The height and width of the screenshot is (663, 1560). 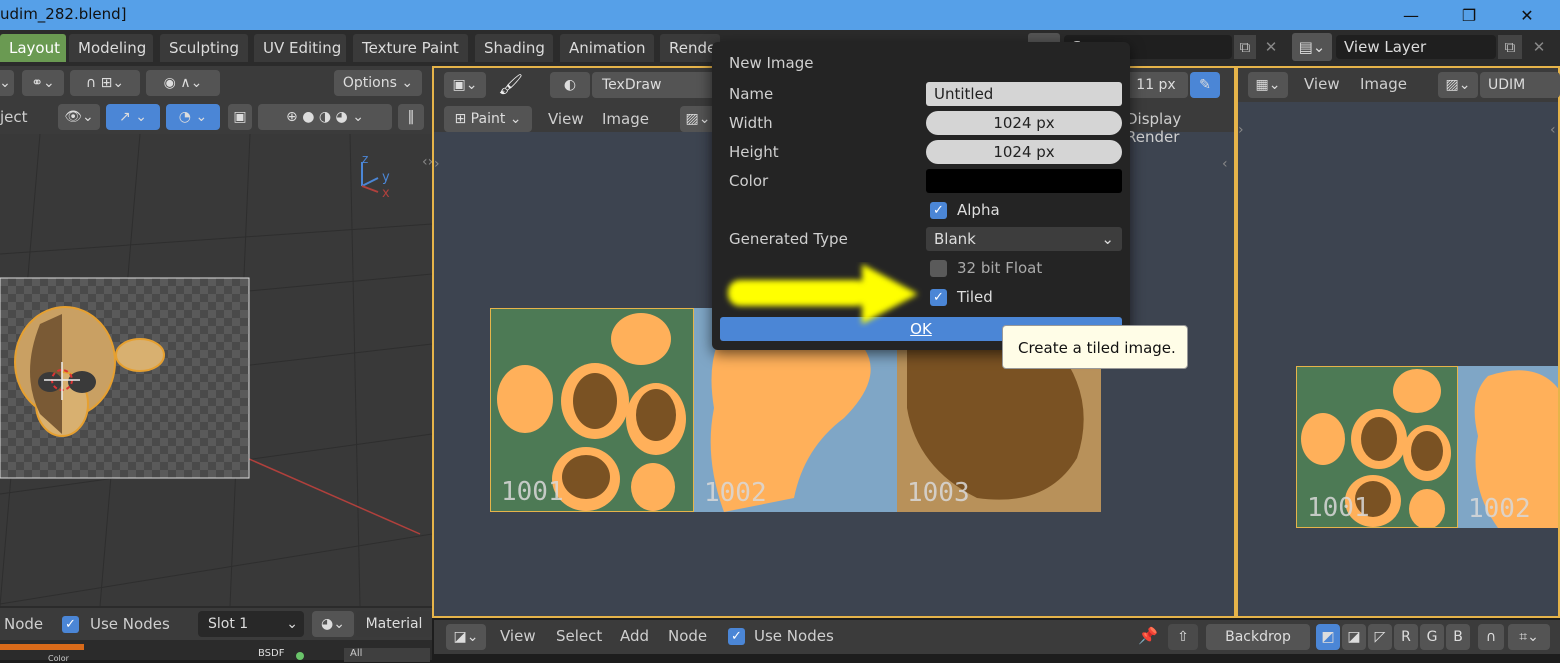 What do you see at coordinates (662, 85) in the screenshot?
I see `image-name-field: TexDraw` at bounding box center [662, 85].